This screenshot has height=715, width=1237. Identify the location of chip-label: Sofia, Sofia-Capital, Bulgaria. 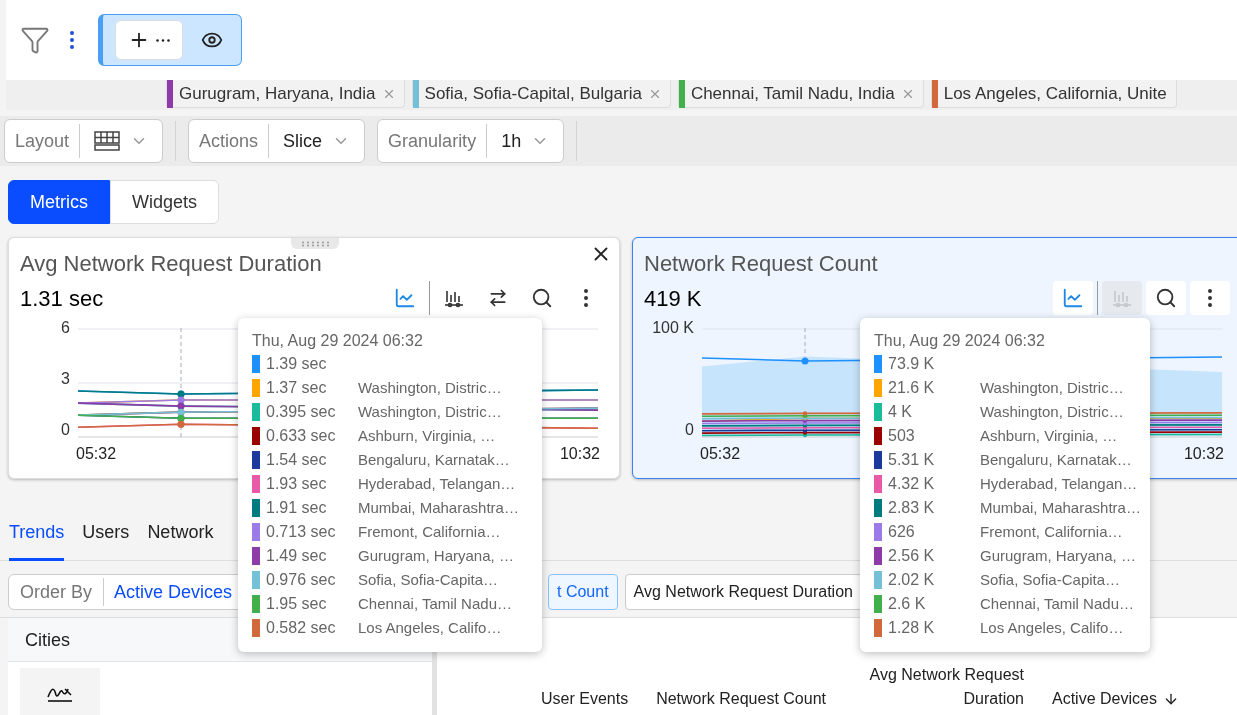
(533, 93).